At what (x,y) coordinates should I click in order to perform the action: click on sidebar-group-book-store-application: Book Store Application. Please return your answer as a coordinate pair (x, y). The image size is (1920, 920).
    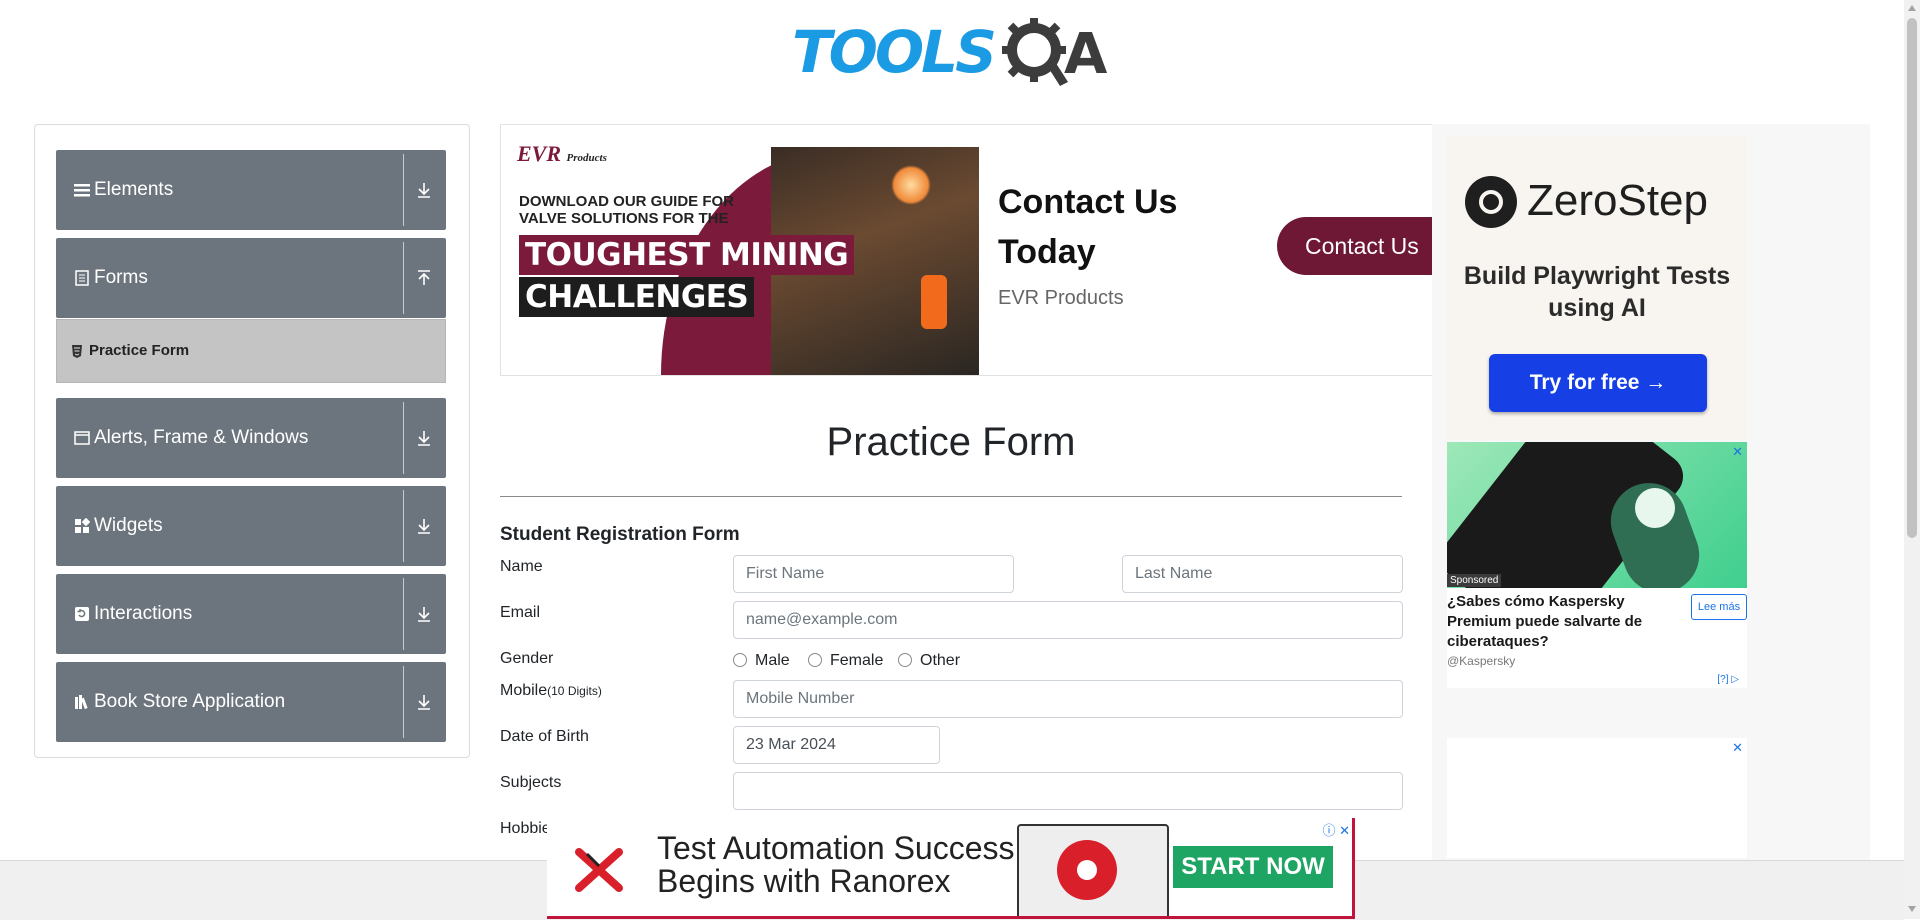
    Looking at the image, I should click on (251, 702).